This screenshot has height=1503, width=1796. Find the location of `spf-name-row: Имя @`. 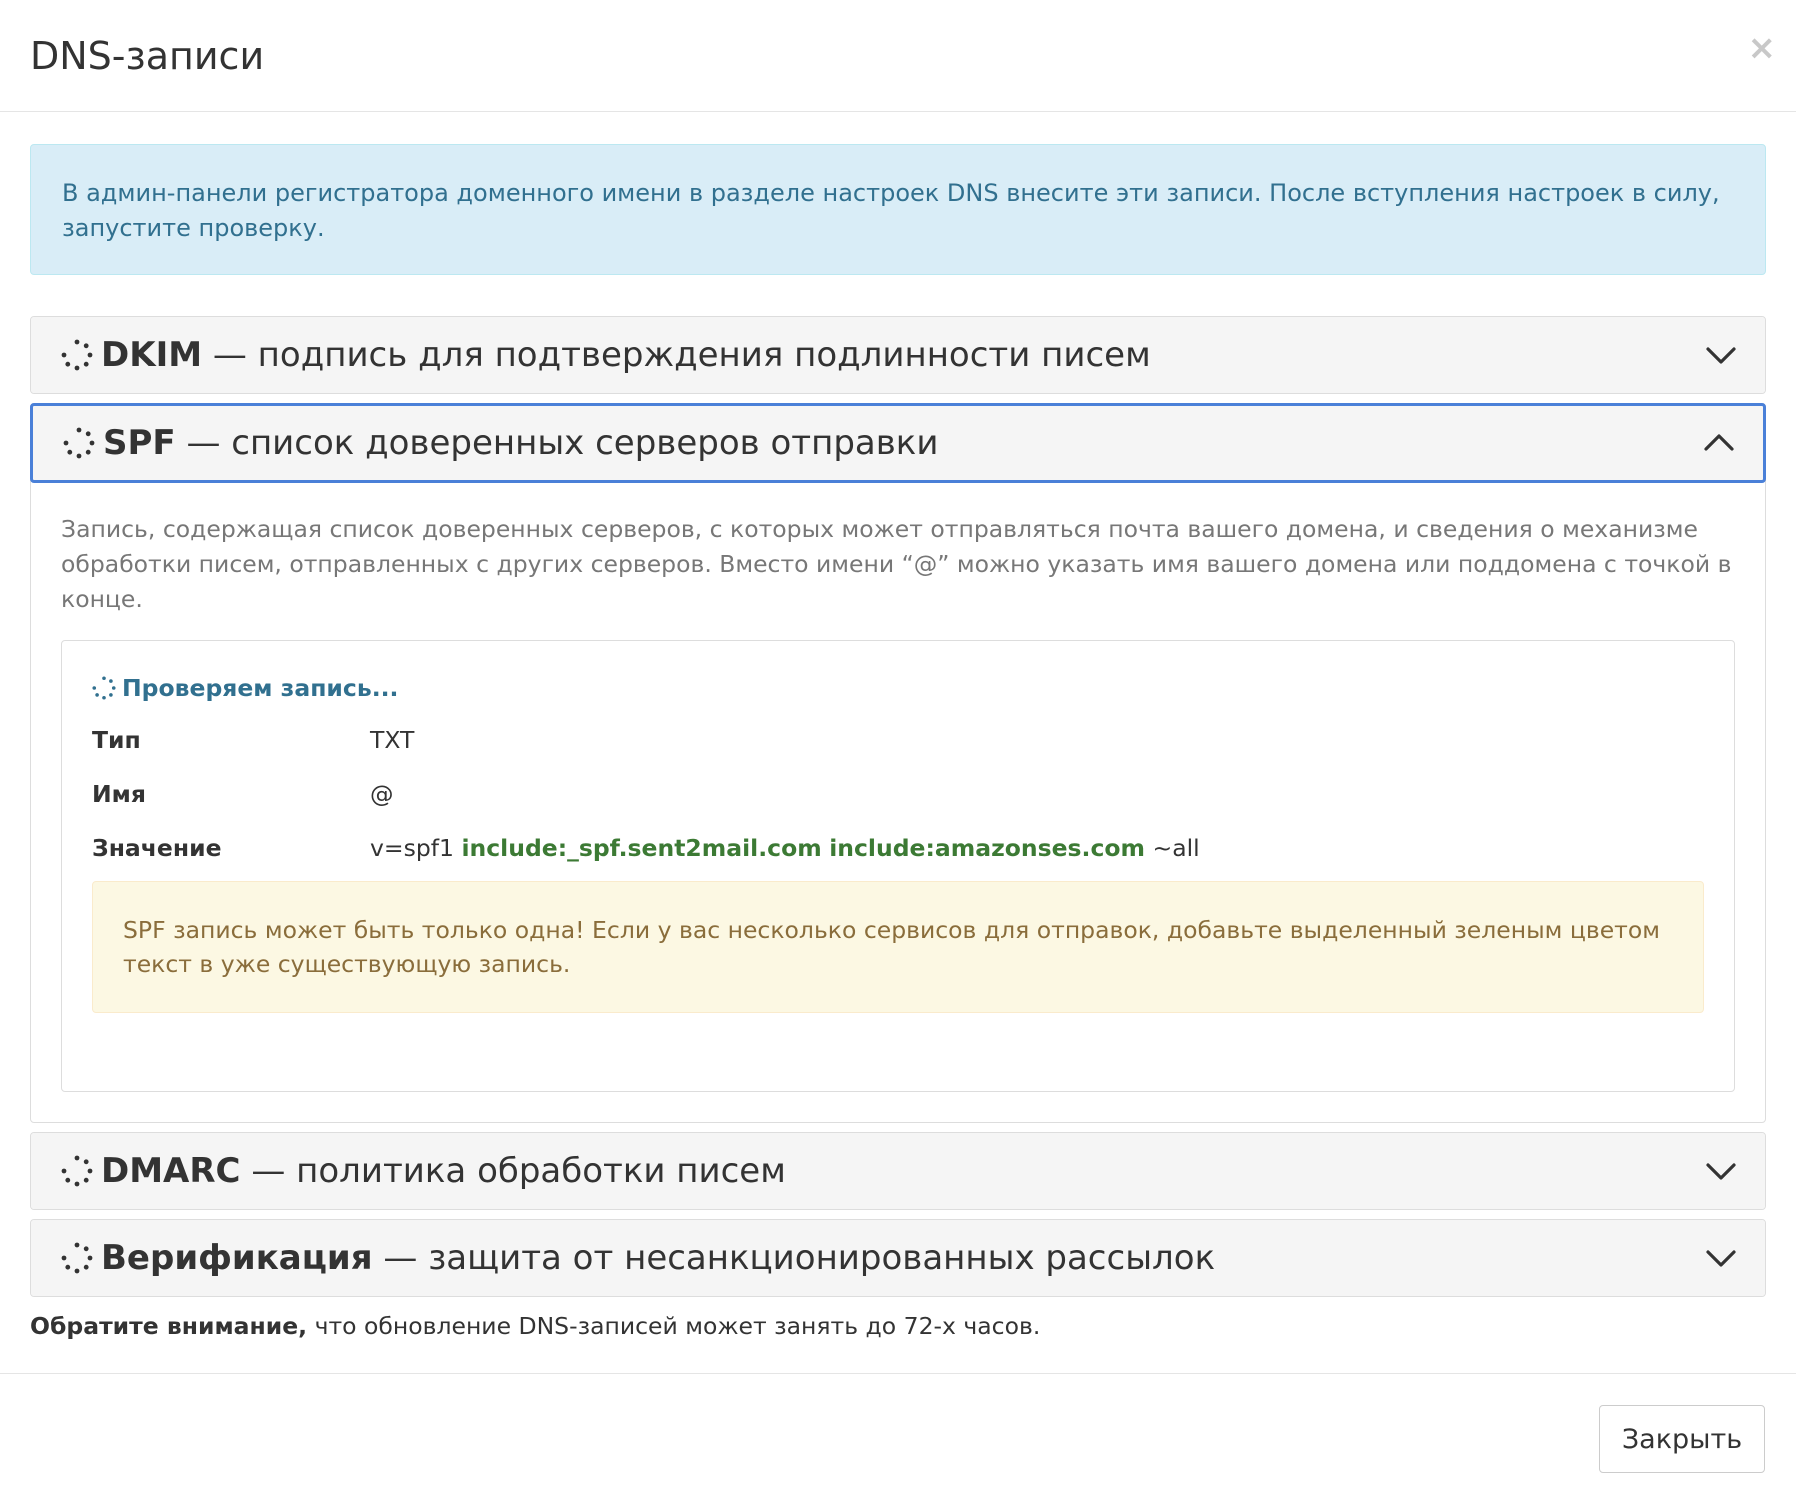

spf-name-row: Имя @ is located at coordinates (898, 794).